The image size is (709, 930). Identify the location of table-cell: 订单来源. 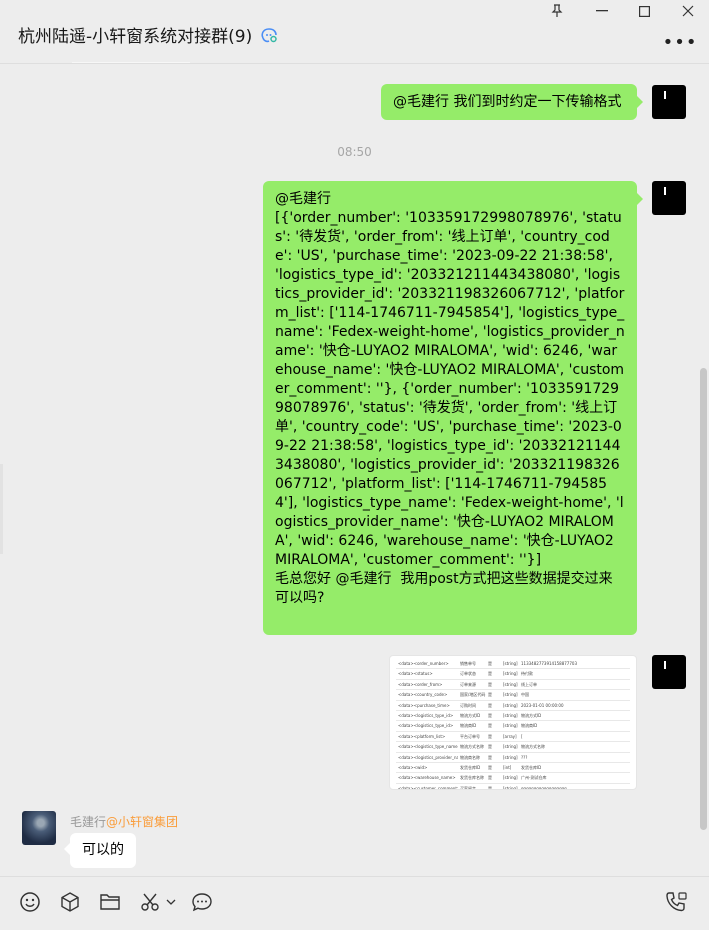
(468, 684).